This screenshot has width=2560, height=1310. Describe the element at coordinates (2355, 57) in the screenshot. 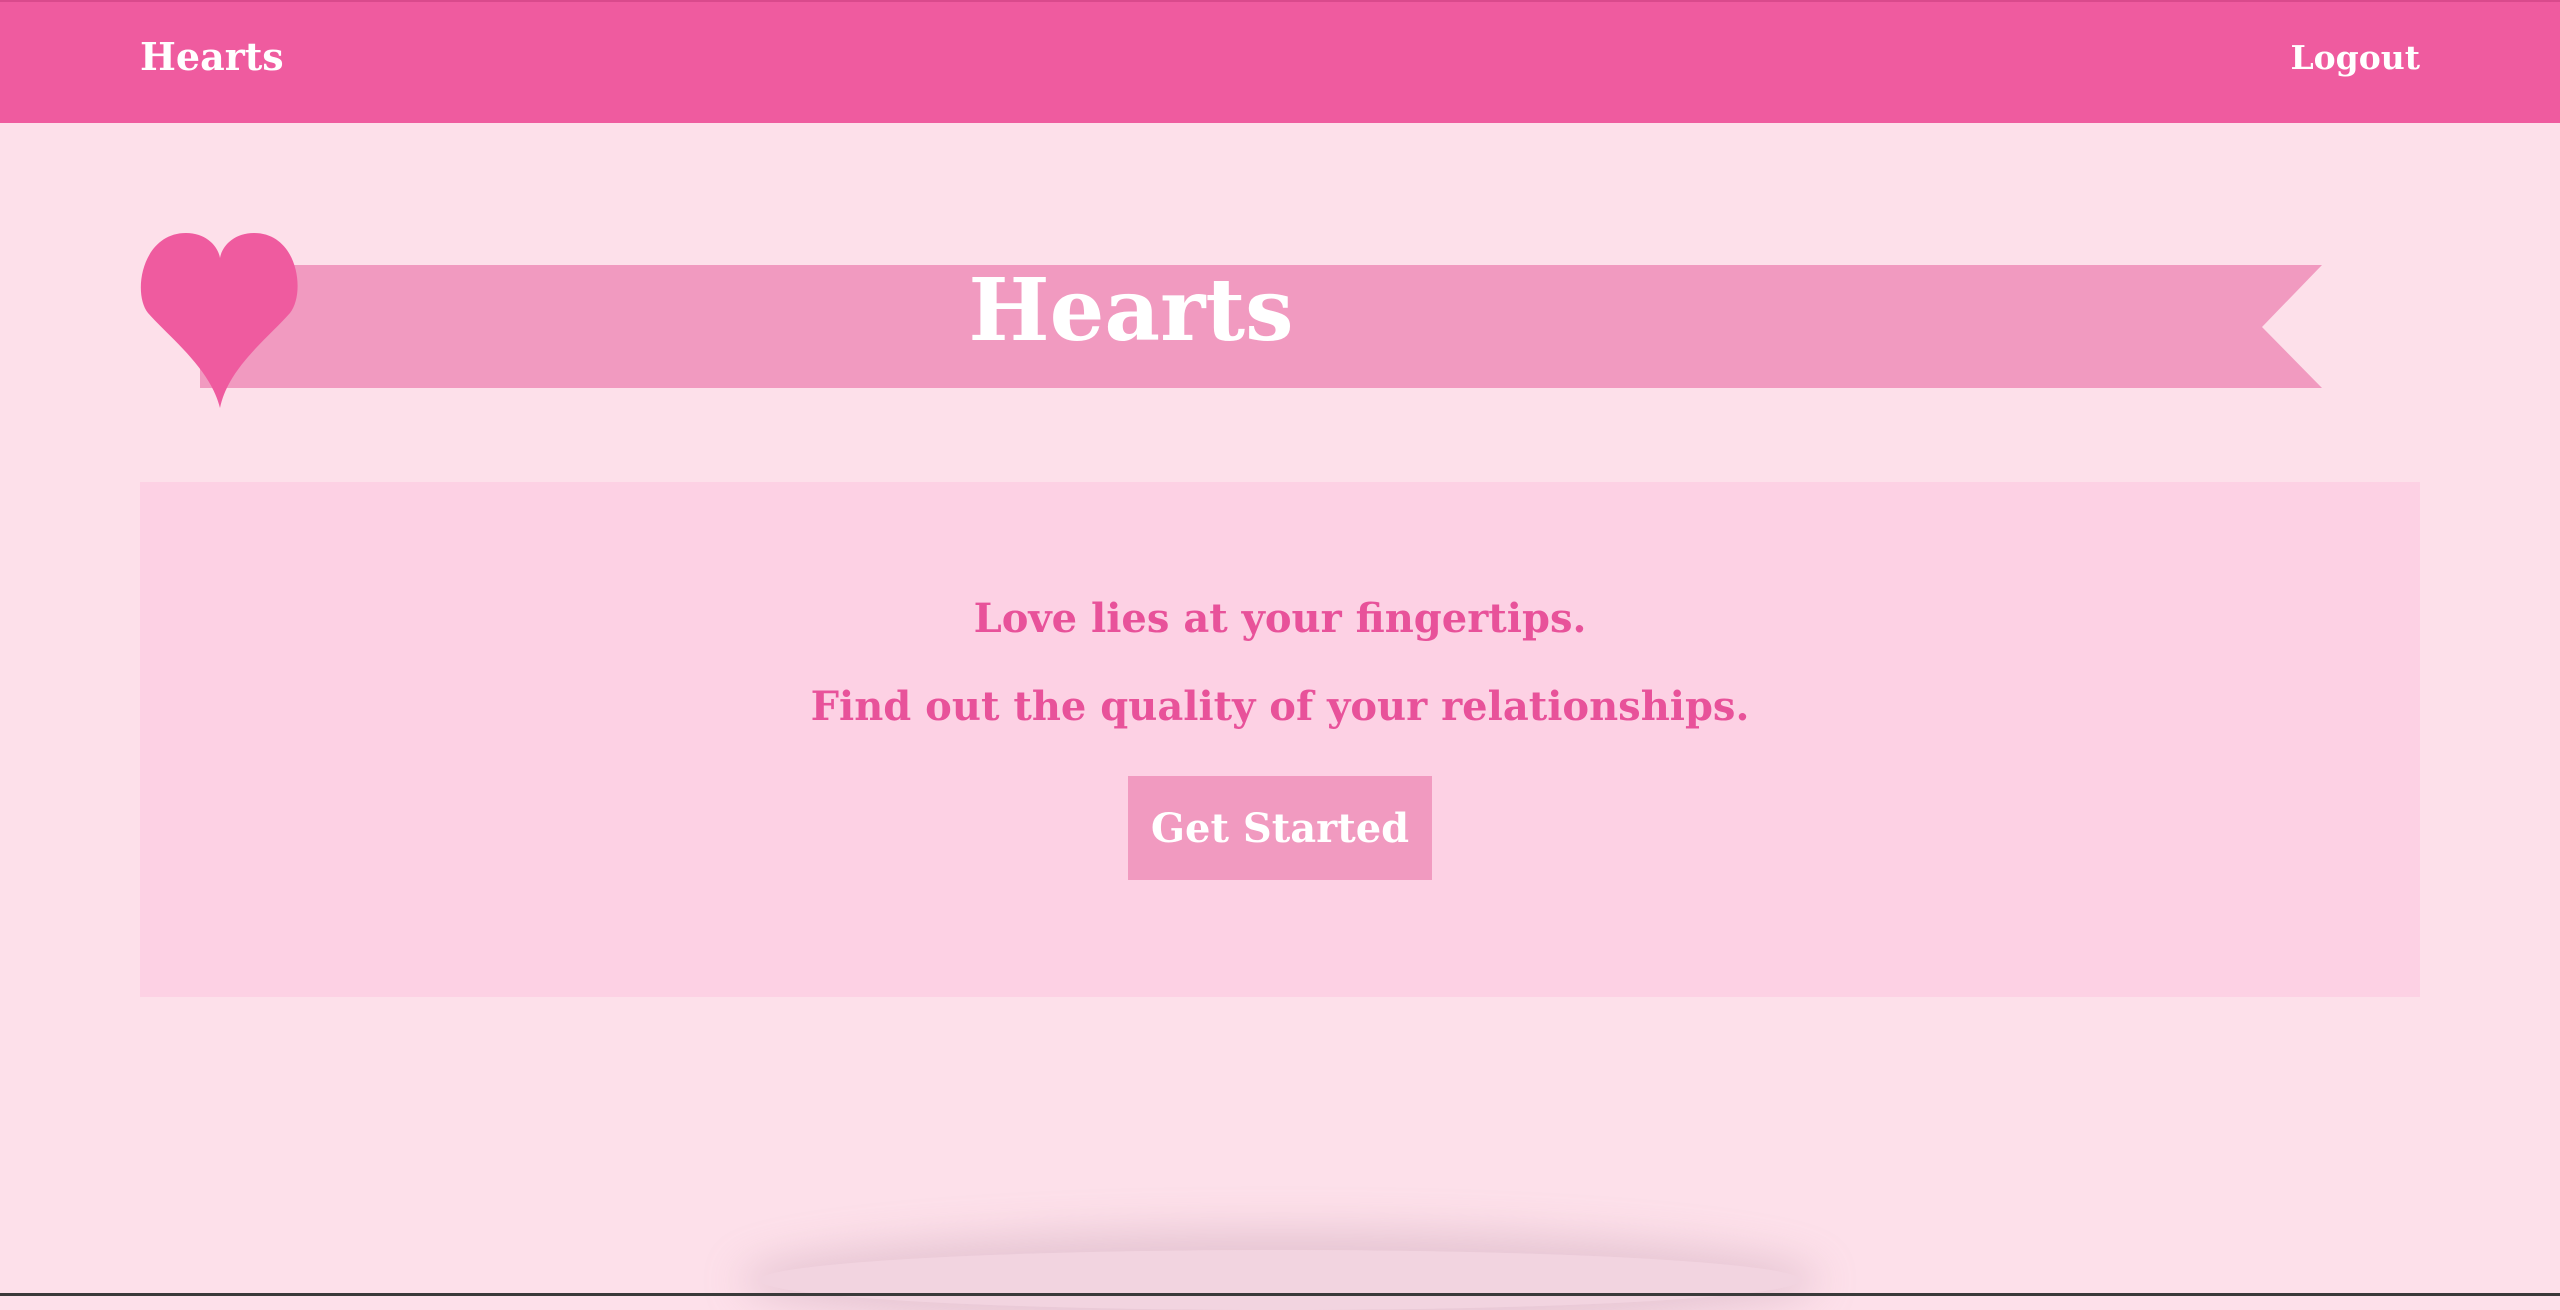

I see `logout-link: Logout` at that location.